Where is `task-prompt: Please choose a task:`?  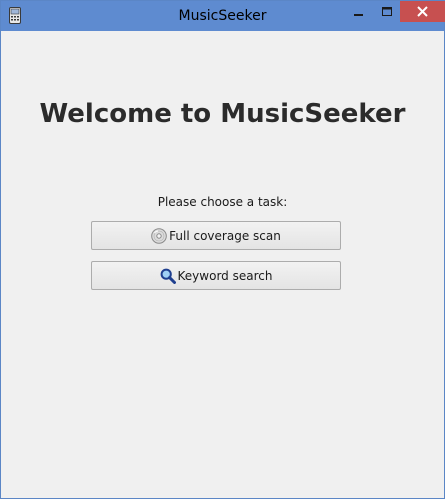
task-prompt: Please choose a task: is located at coordinates (222, 202).